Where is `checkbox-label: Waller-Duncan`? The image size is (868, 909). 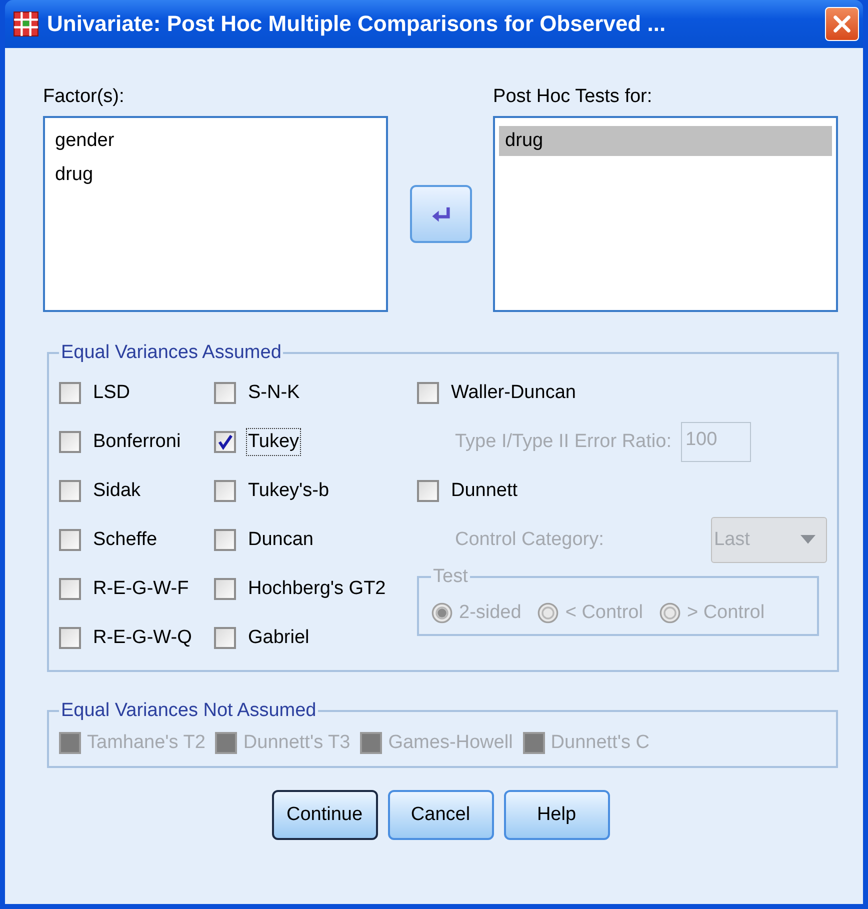
checkbox-label: Waller-Duncan is located at coordinates (513, 392).